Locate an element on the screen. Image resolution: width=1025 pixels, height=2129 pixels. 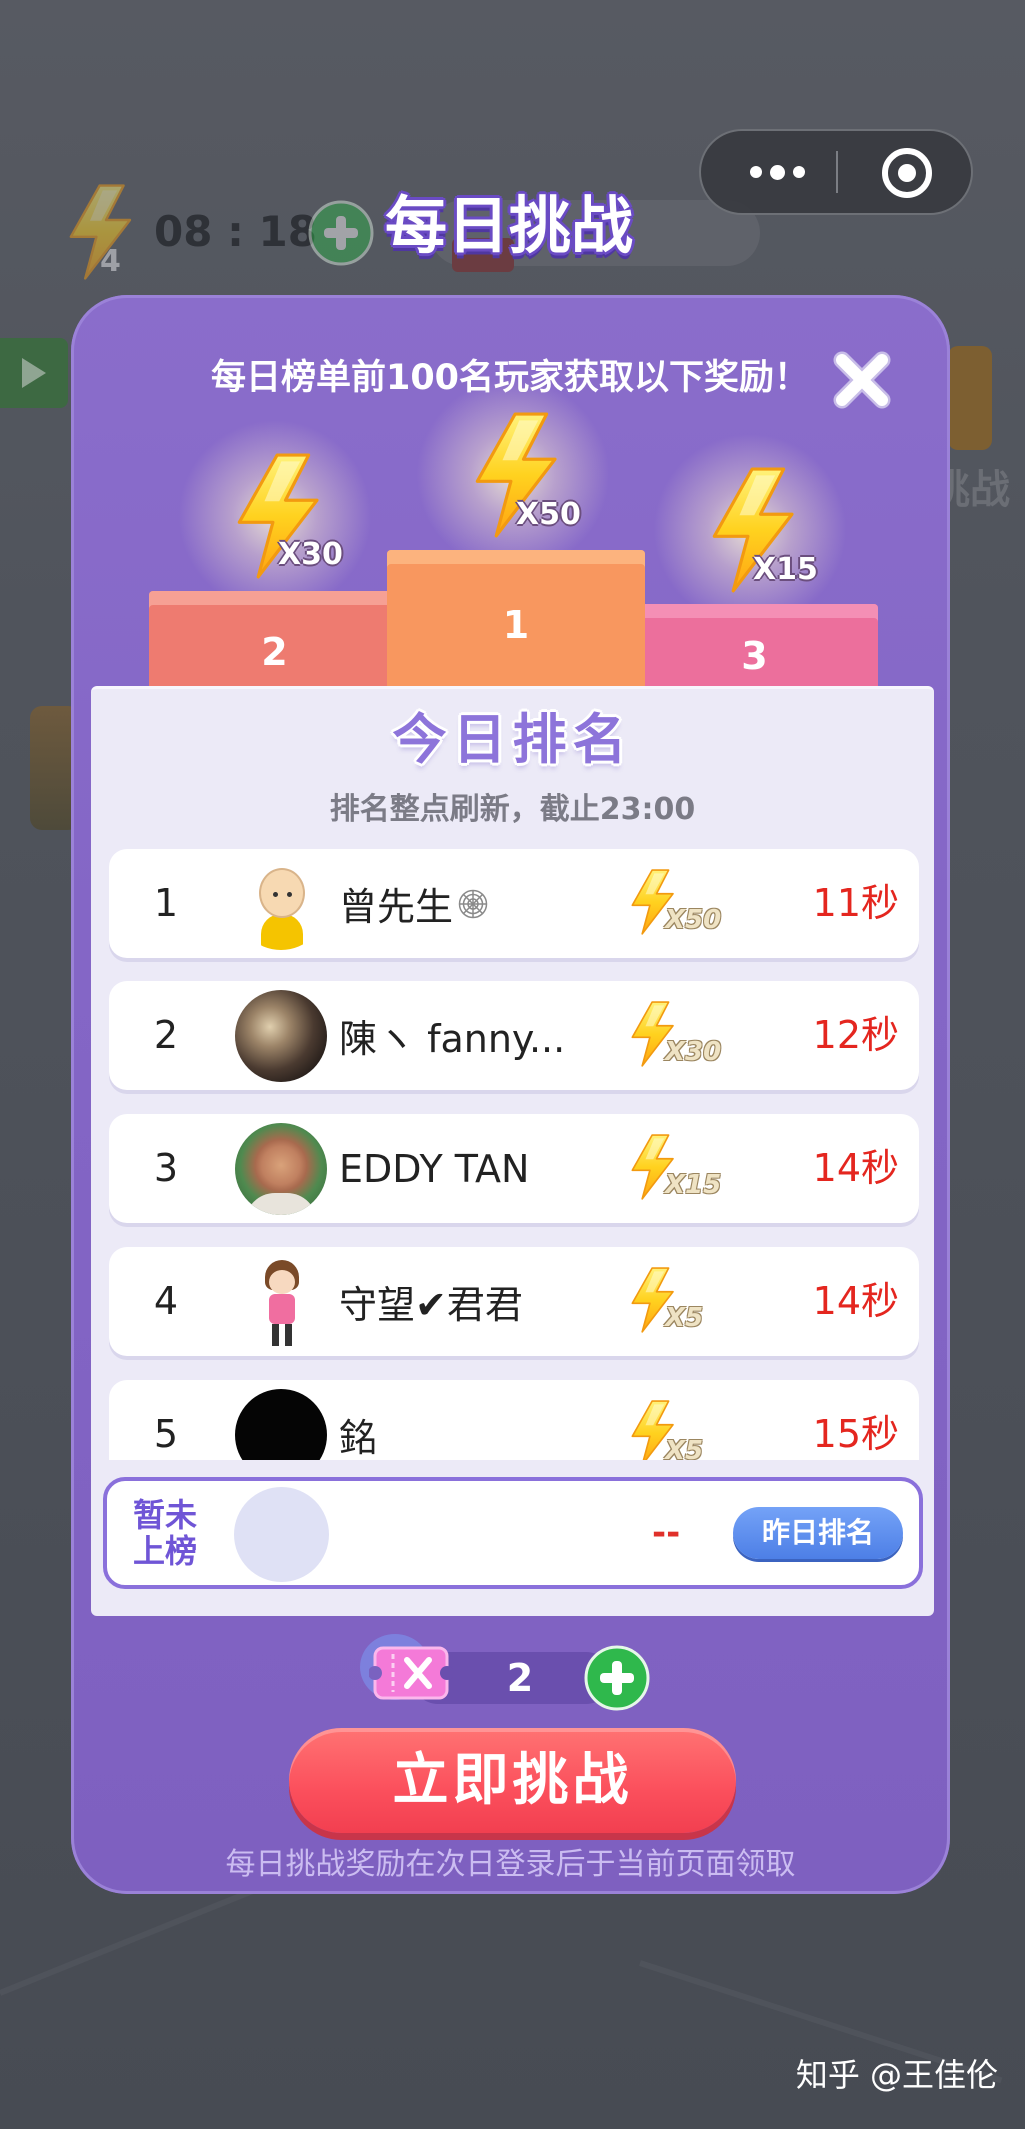
podium-reward-third: X15 is located at coordinates (785, 569).